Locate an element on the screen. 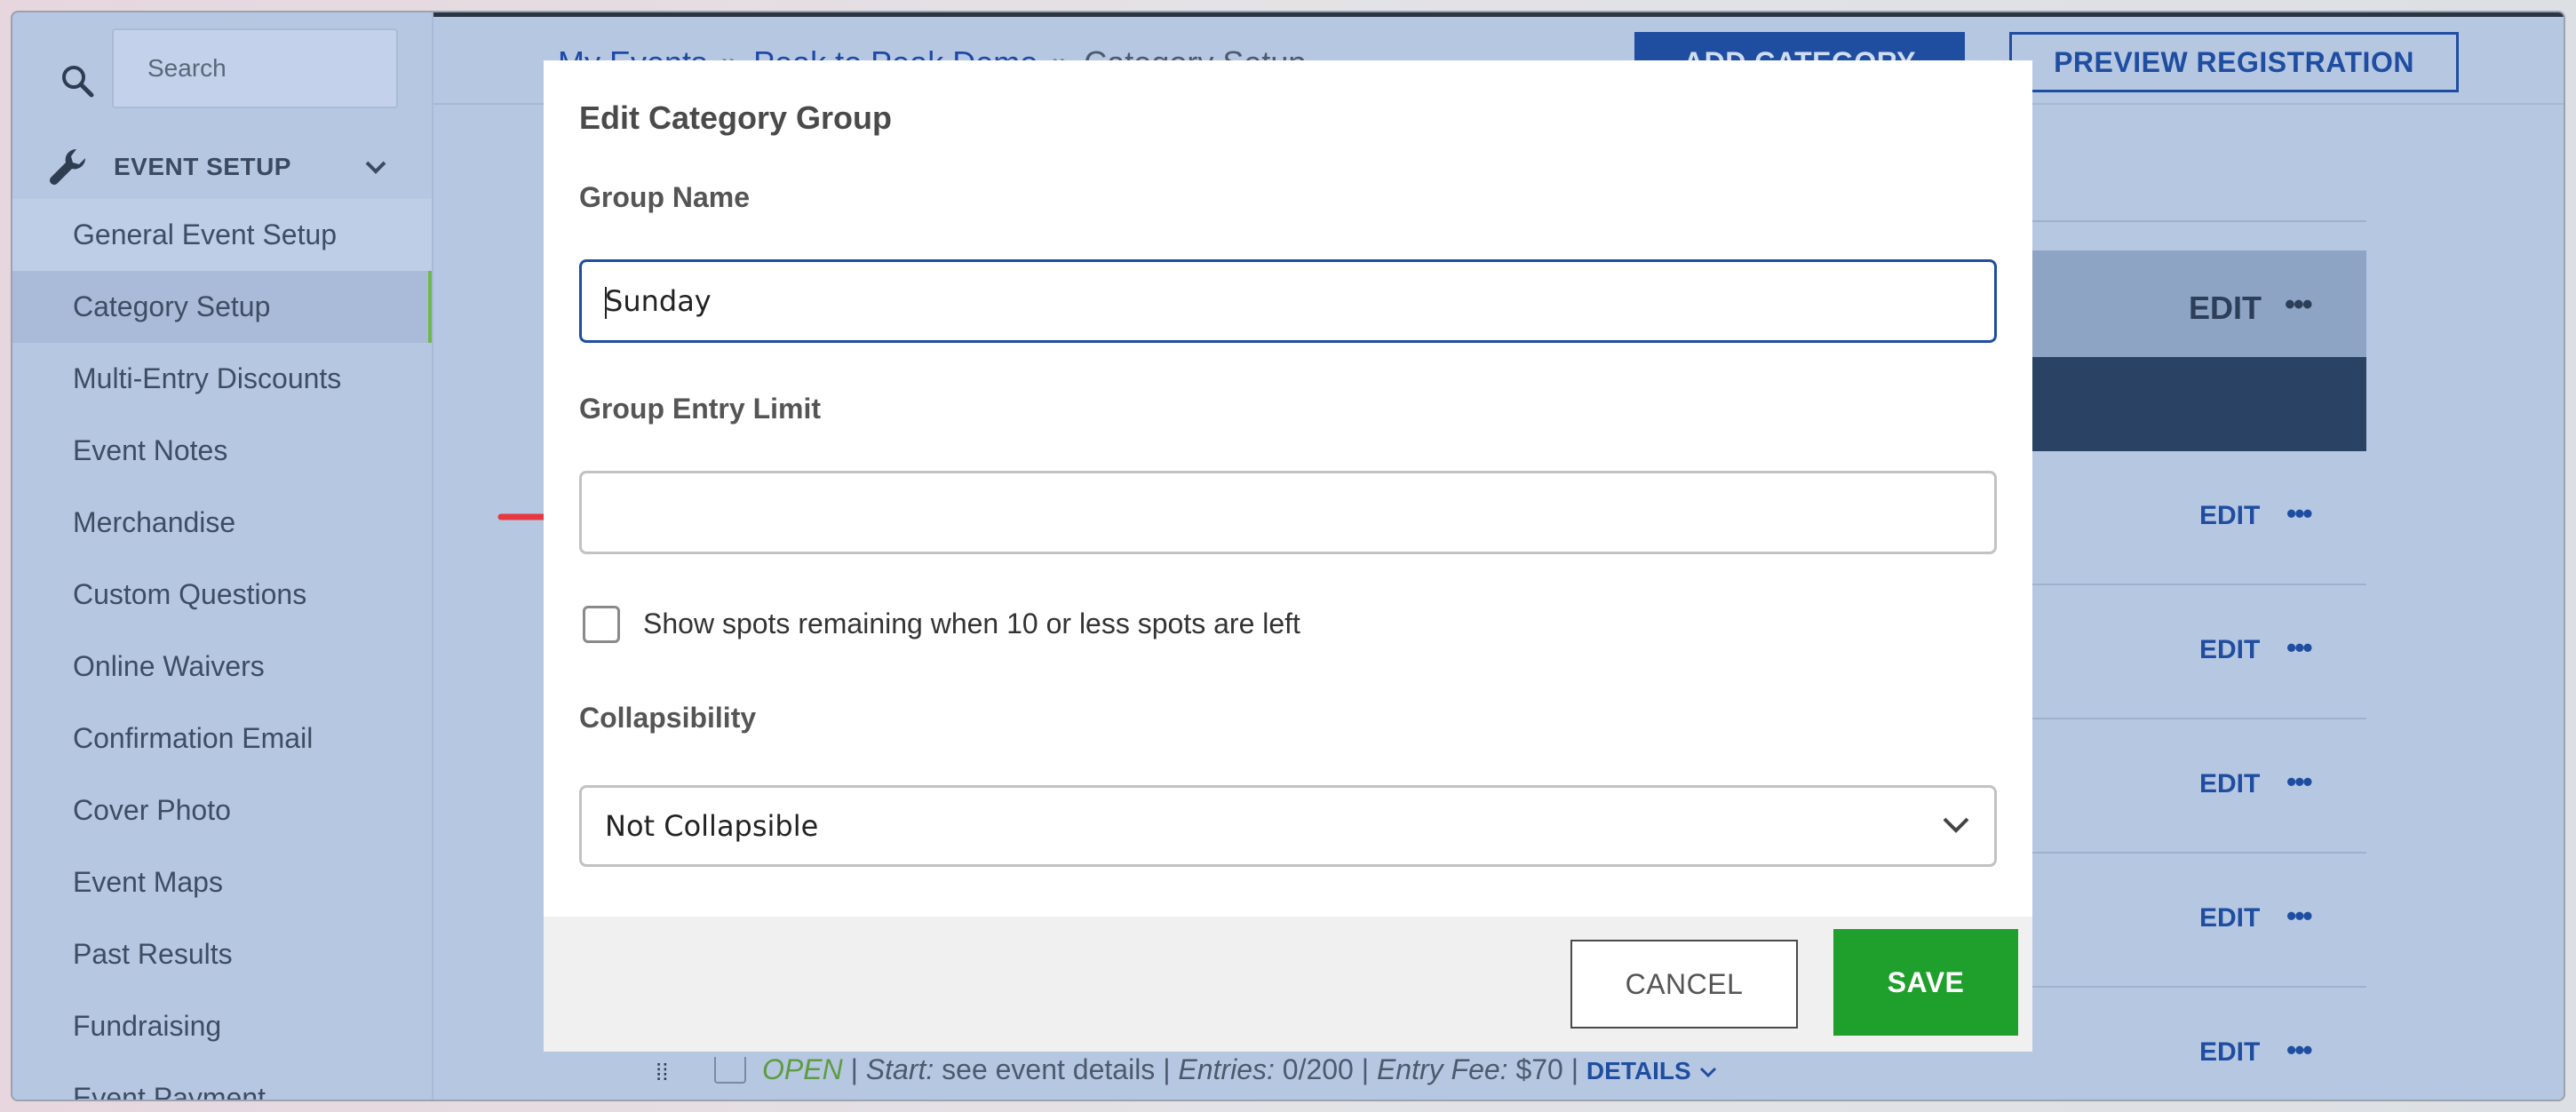 The height and width of the screenshot is (1112, 2576). status-badge: OPEN is located at coordinates (802, 1069).